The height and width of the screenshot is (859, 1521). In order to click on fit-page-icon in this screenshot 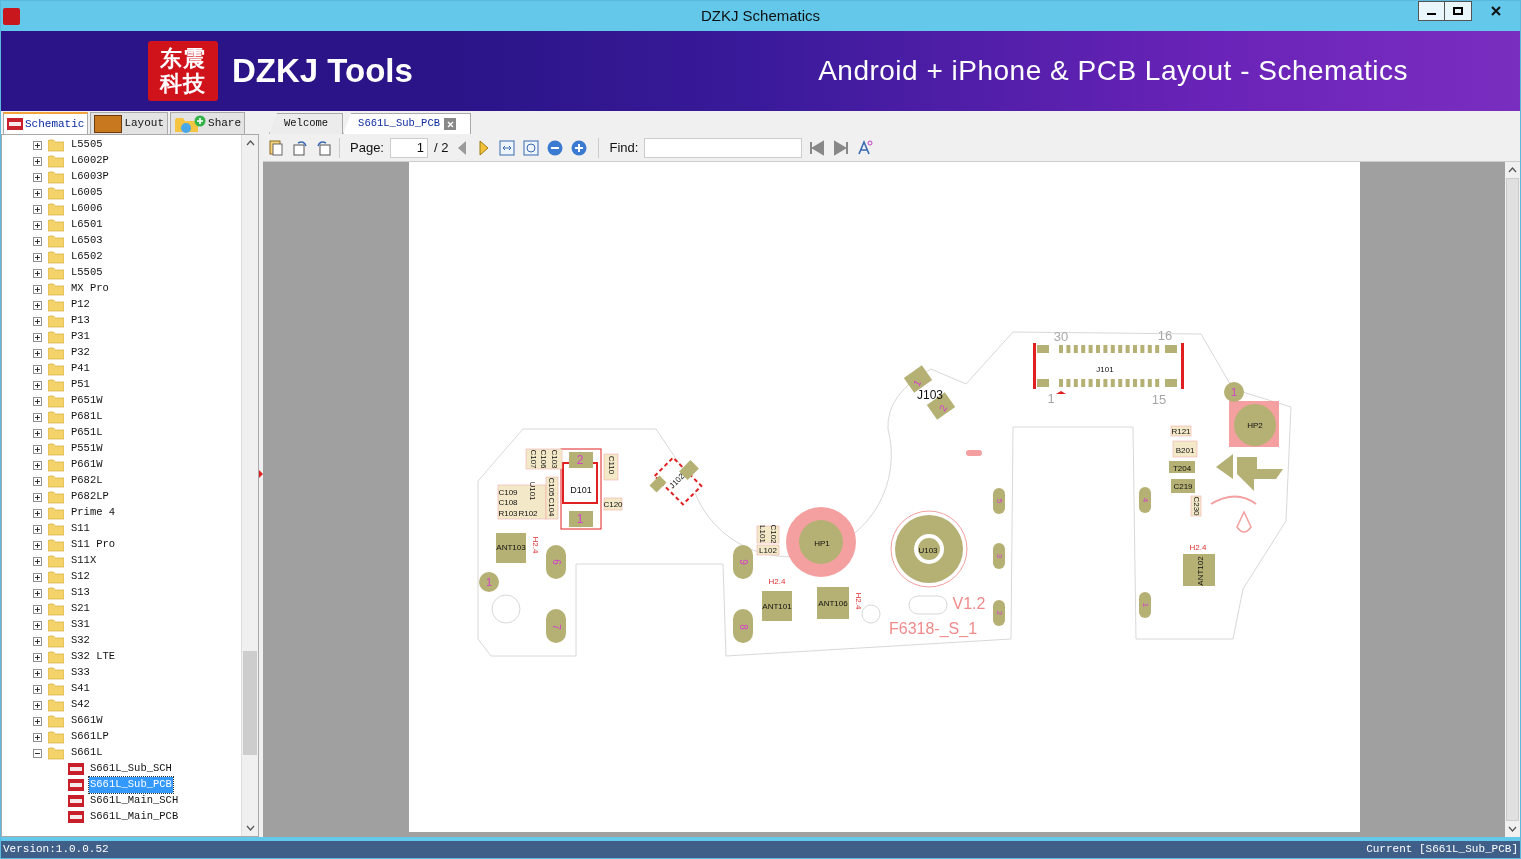, I will do `click(531, 147)`.